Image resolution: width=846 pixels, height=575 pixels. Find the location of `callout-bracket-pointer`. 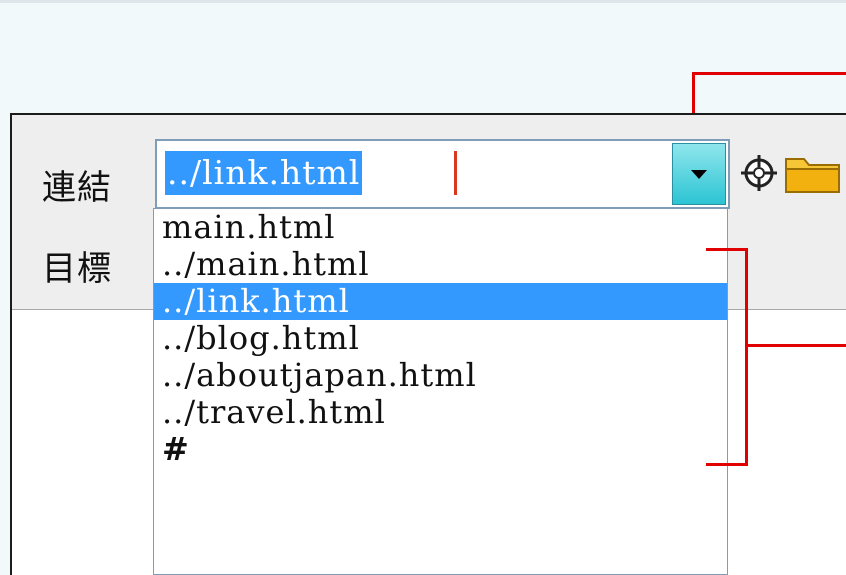

callout-bracket-pointer is located at coordinates (795, 345).